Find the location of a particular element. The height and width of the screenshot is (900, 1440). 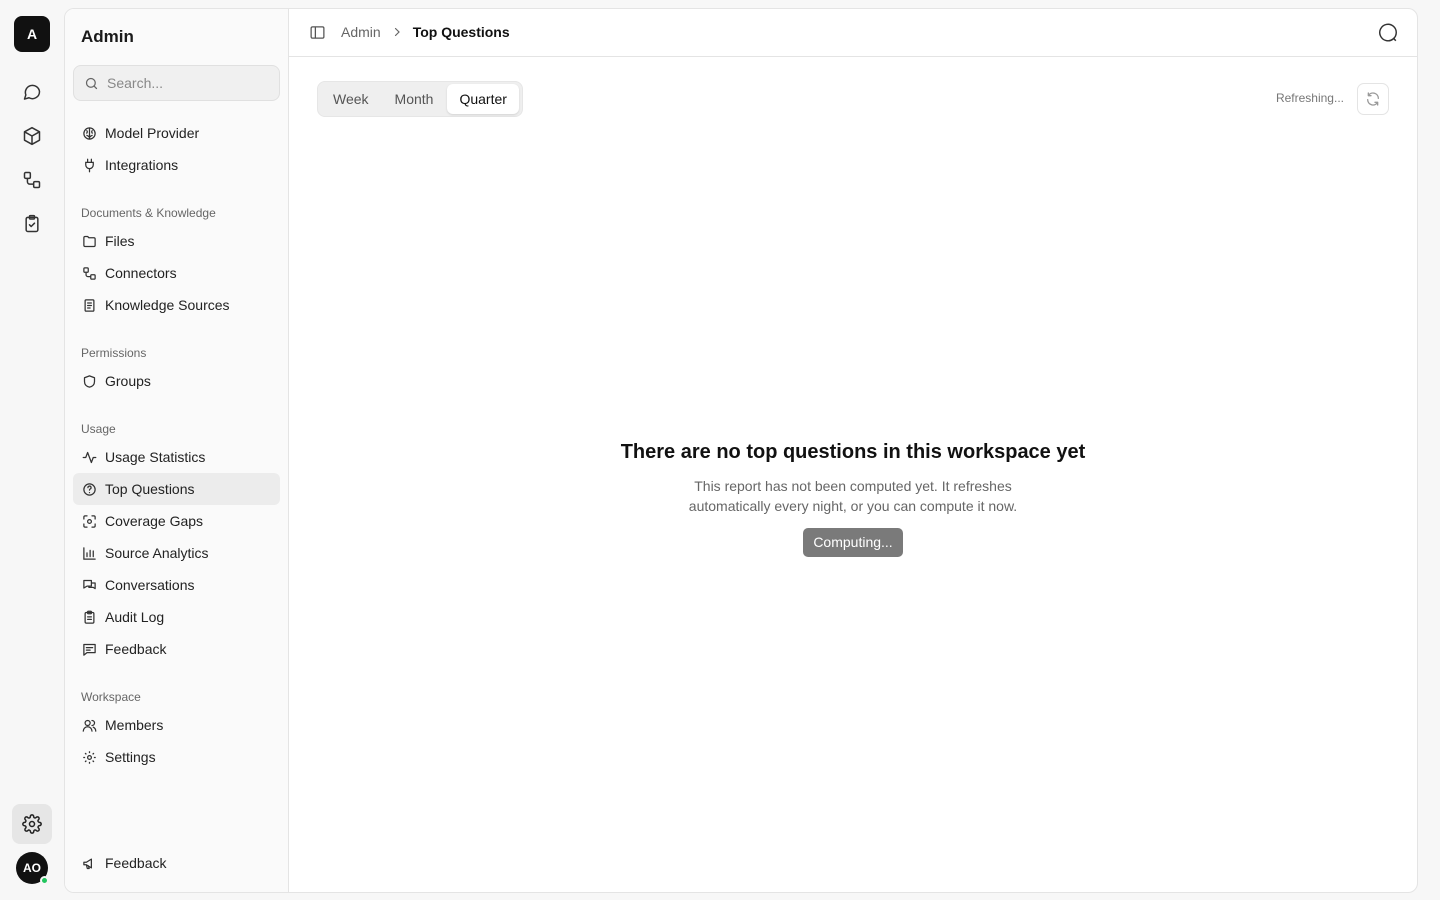

sidebar-footer-feedback: Feedback is located at coordinates (176, 863).